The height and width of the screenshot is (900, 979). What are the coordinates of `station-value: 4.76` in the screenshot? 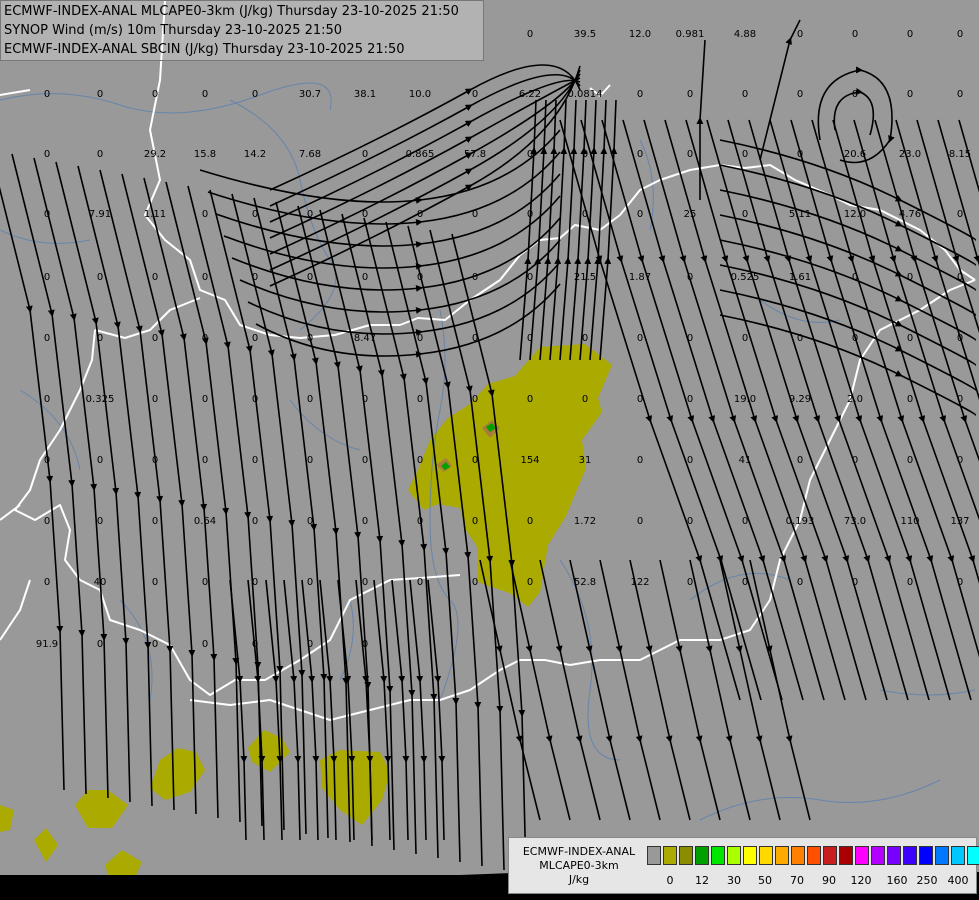 It's located at (910, 214).